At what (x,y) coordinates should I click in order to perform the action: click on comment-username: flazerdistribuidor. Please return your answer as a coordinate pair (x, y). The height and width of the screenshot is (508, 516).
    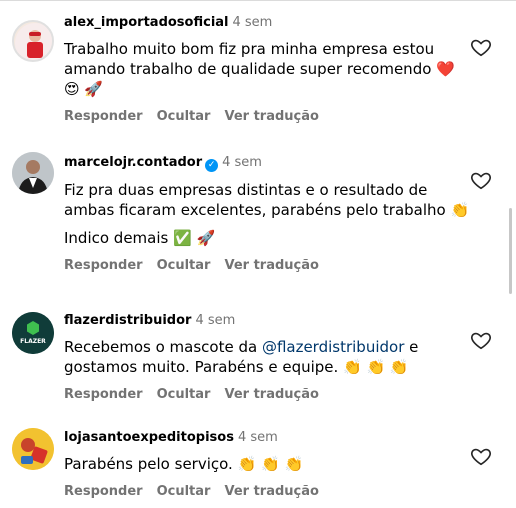
    Looking at the image, I should click on (127, 320).